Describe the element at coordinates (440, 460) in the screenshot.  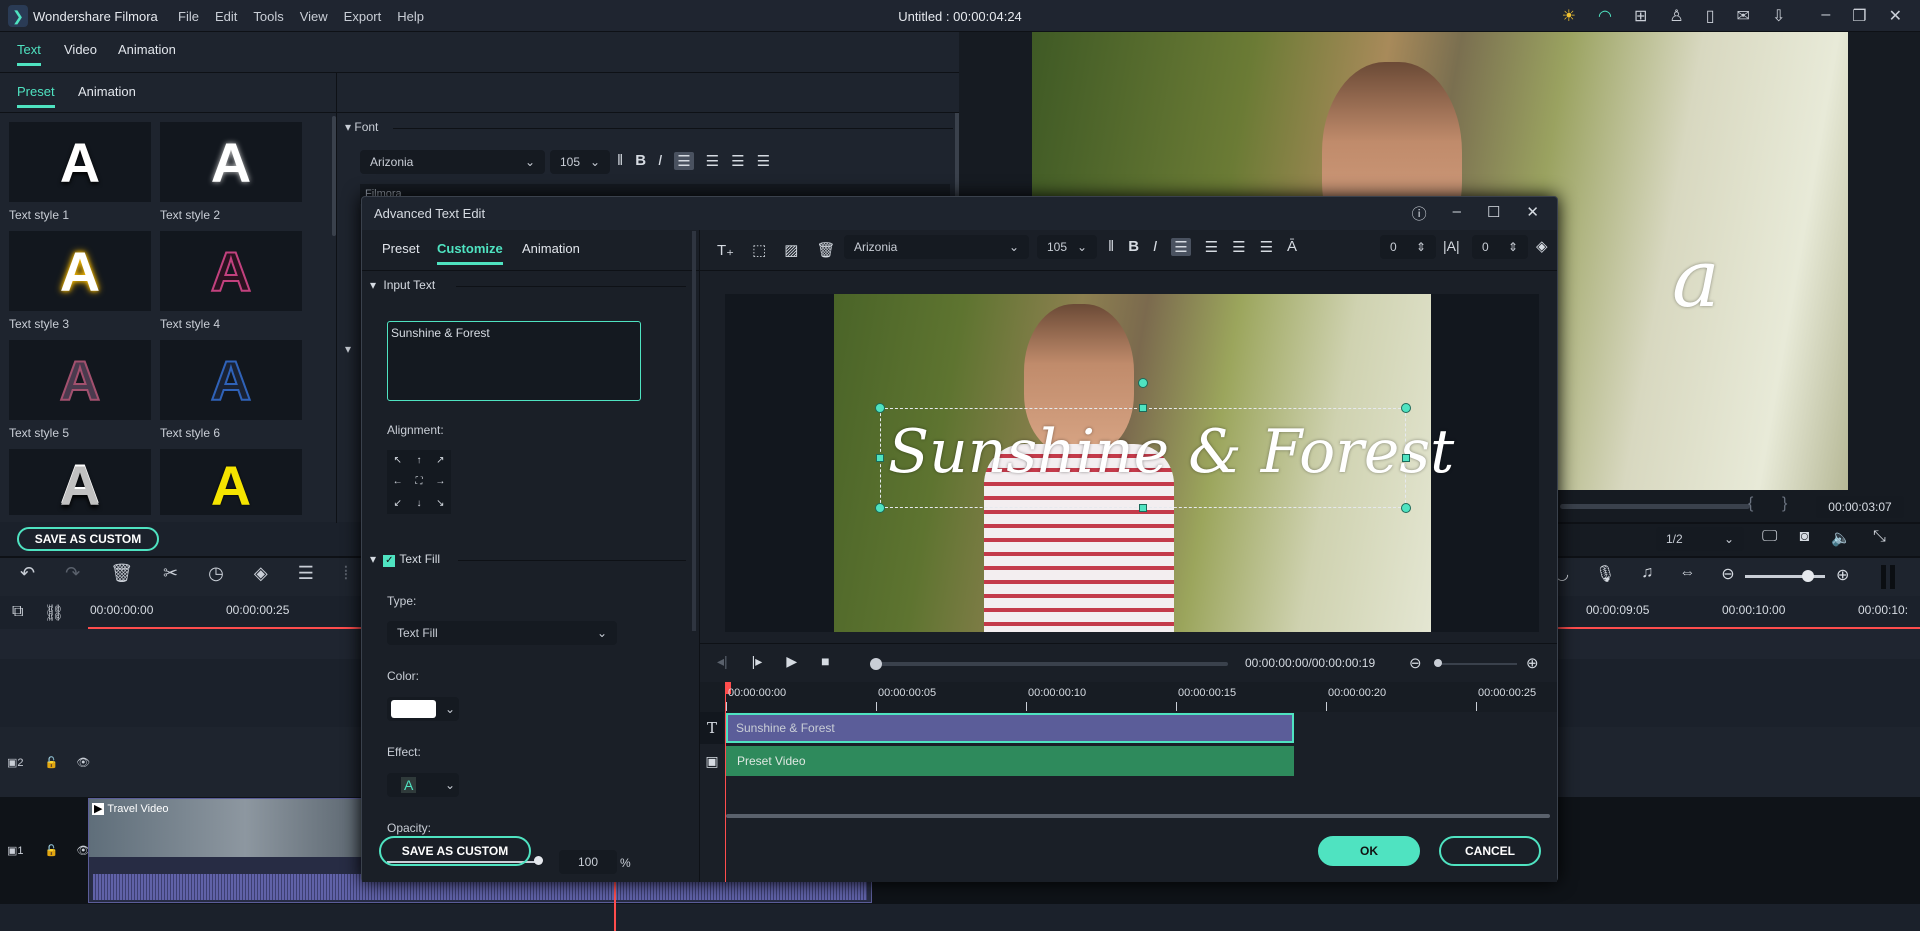
I see `align-top-right-icon: ↗` at that location.